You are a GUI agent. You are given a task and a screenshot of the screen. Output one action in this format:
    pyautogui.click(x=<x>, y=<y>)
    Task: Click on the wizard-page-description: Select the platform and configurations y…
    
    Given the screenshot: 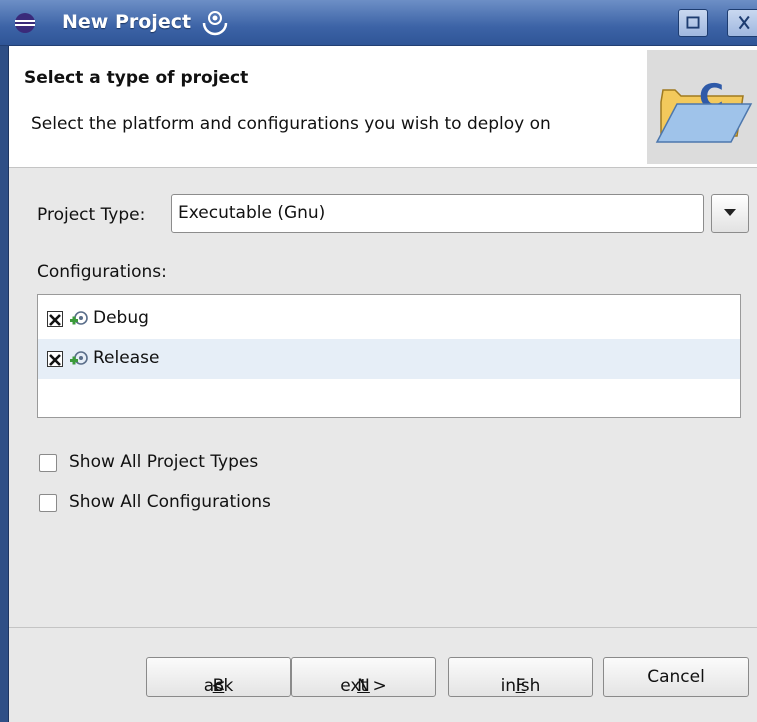 What is the action you would take?
    pyautogui.click(x=291, y=124)
    